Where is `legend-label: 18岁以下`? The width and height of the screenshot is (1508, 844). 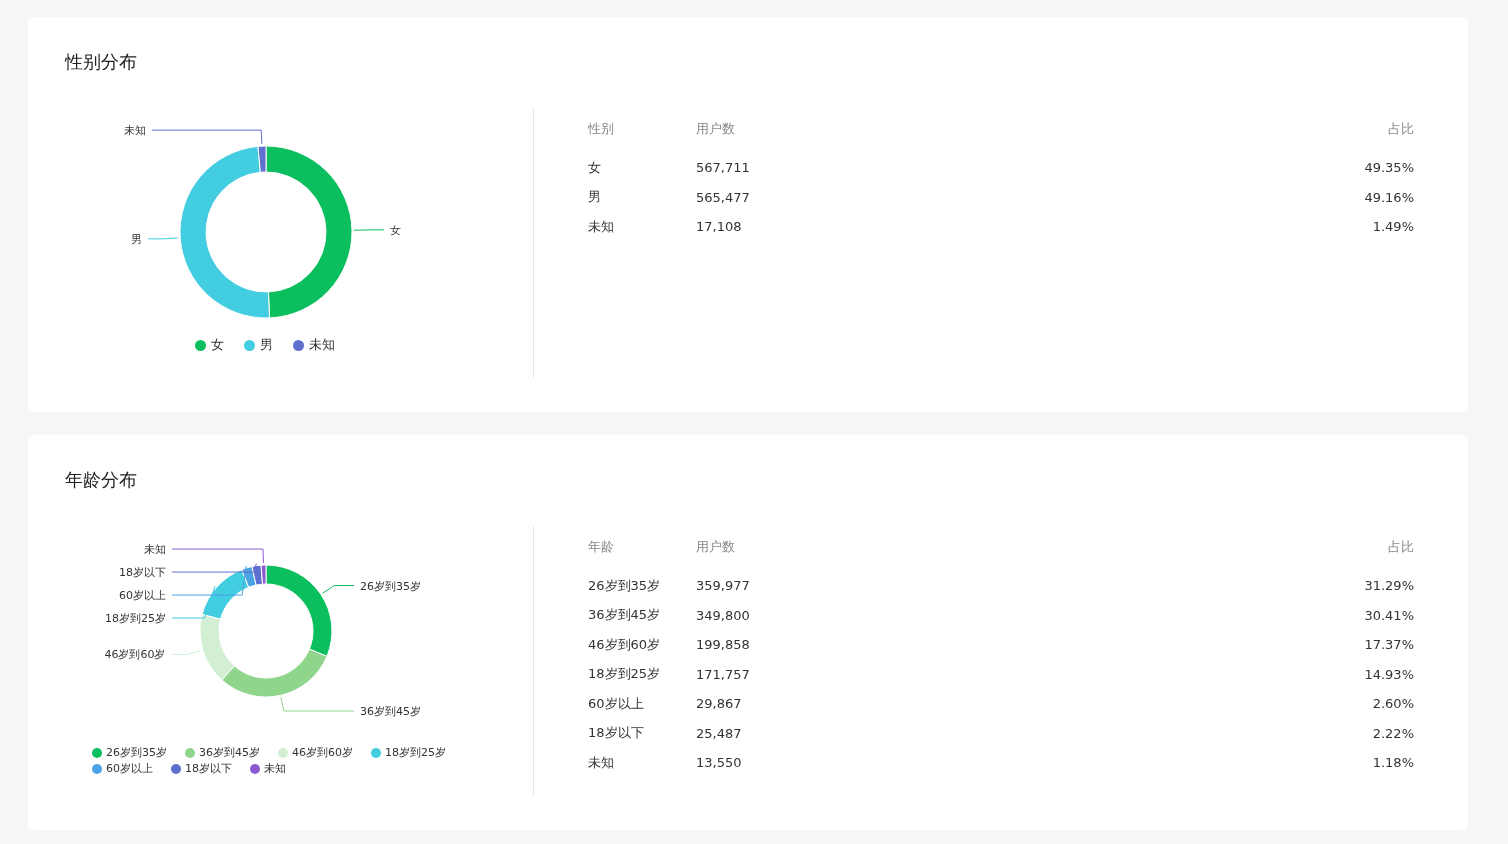
legend-label: 18岁以下 is located at coordinates (208, 769).